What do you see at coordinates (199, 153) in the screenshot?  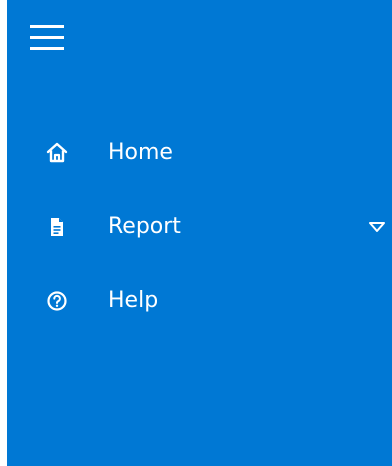 I see `nav-item-home: Home` at bounding box center [199, 153].